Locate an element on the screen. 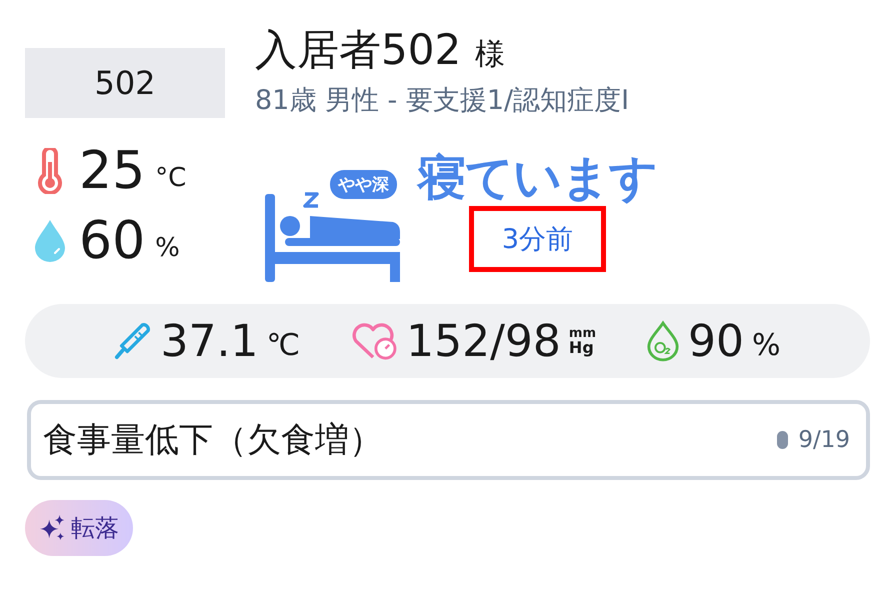 The width and height of the screenshot is (895, 600). resident-details: 81歳 男性 - 要支援1/認知症度I is located at coordinates (442, 101).